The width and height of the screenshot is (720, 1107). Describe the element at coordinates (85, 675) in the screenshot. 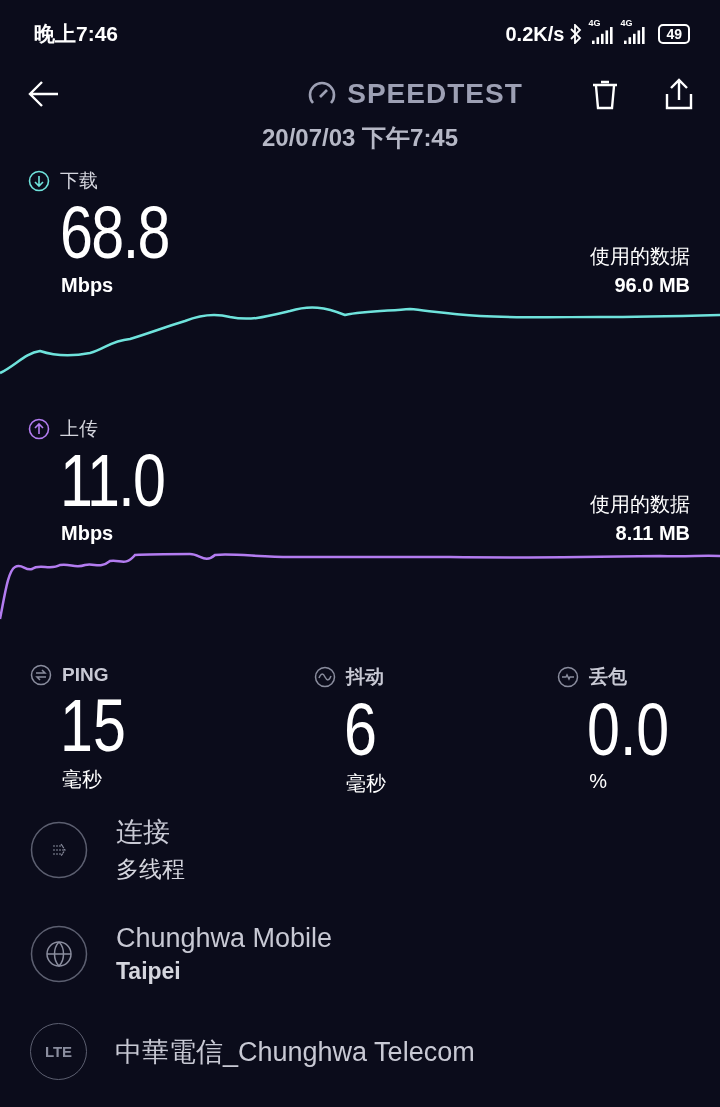

I see `stat-label: PING` at that location.